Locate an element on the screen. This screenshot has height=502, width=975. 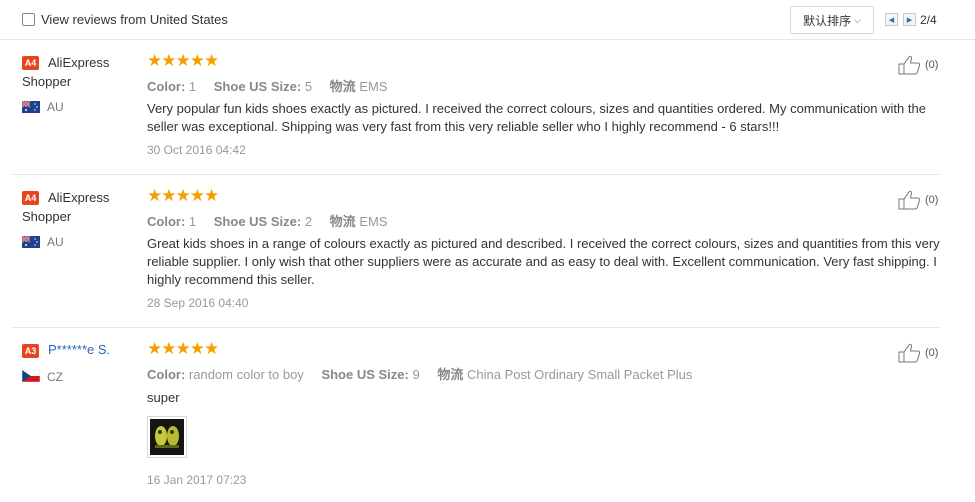
review-date: 28 Sep 2016 04:40 is located at coordinates (198, 303).